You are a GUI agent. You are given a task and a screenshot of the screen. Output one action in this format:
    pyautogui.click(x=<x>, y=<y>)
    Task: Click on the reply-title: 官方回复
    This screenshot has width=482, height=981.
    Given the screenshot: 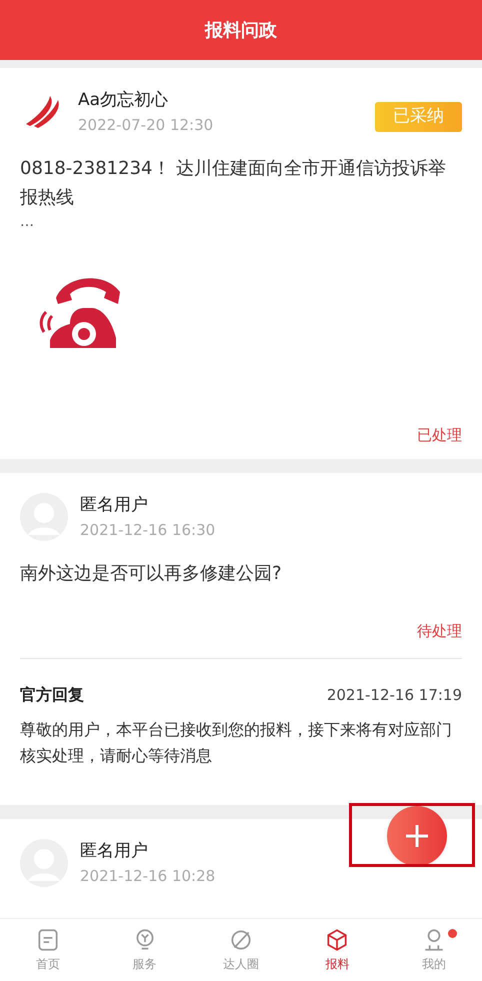 What is the action you would take?
    pyautogui.click(x=52, y=695)
    